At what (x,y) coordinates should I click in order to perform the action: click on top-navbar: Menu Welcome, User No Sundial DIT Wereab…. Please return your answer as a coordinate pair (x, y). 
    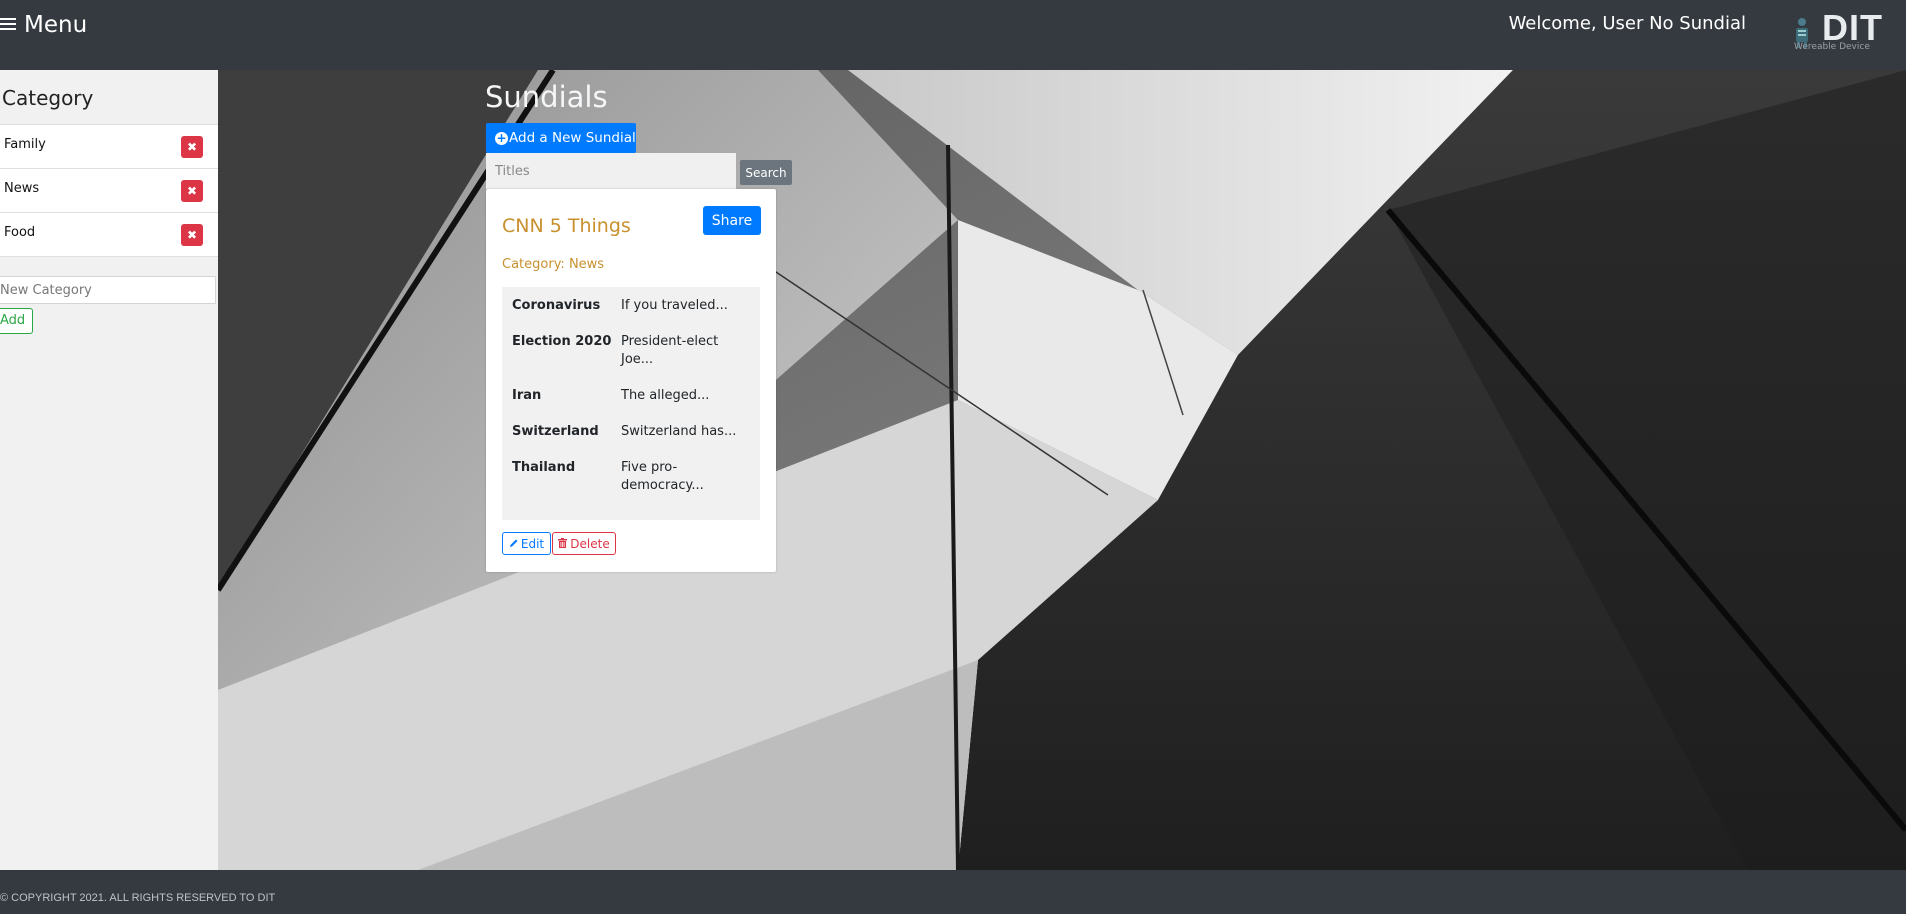
    Looking at the image, I should click on (953, 35).